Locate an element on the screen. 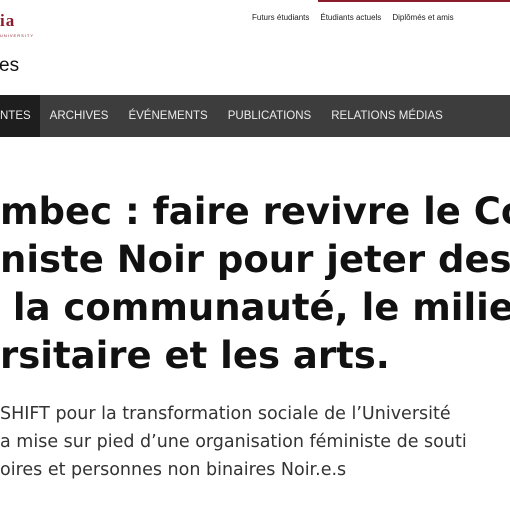 The height and width of the screenshot is (510, 510). nav-item-recent: NTES is located at coordinates (20, 116).